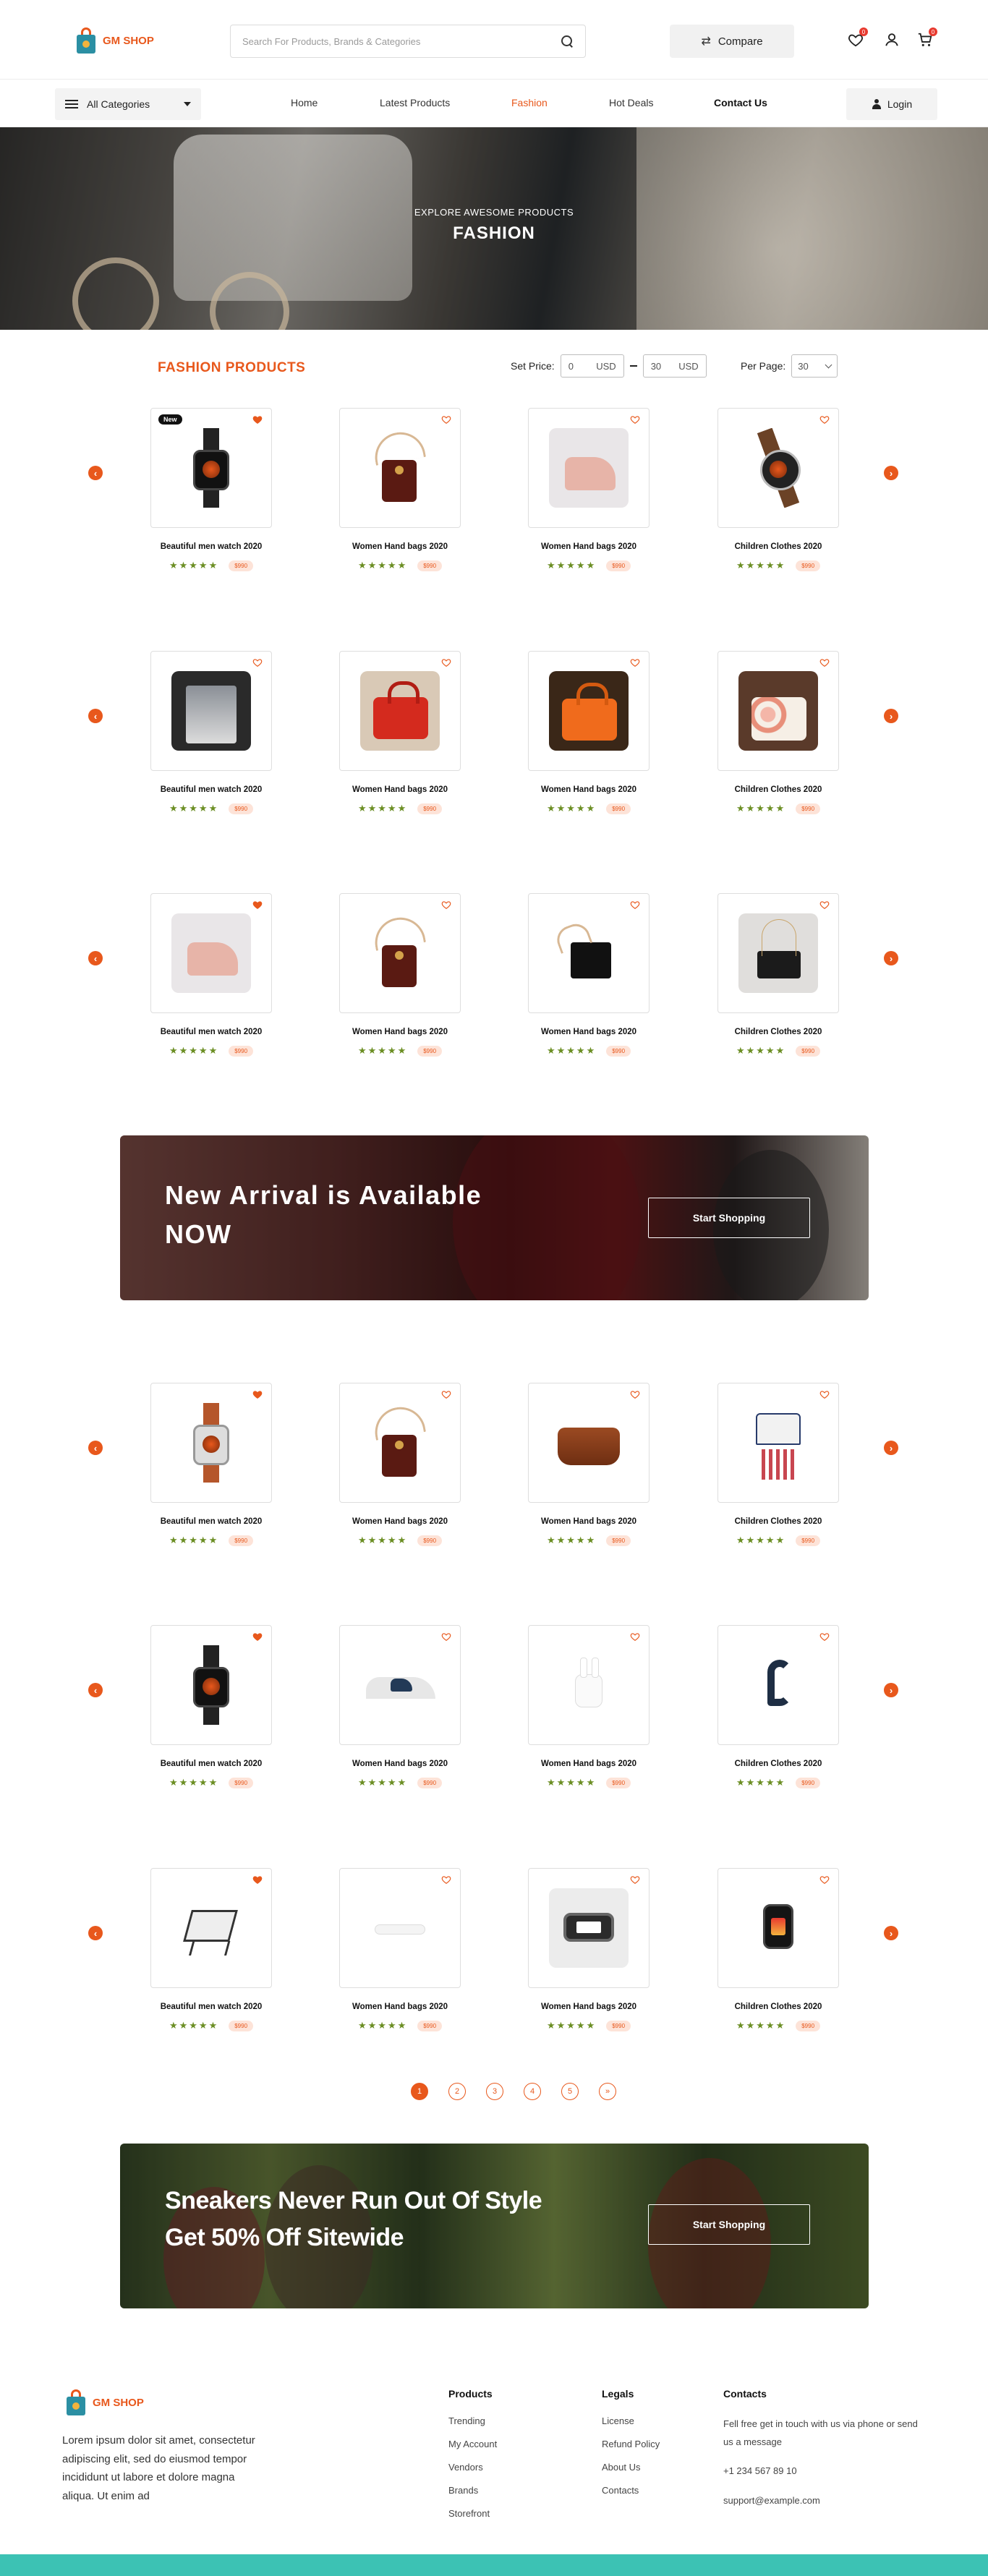 The image size is (988, 2576). Describe the element at coordinates (567, 42) in the screenshot. I see `search-icon` at that location.